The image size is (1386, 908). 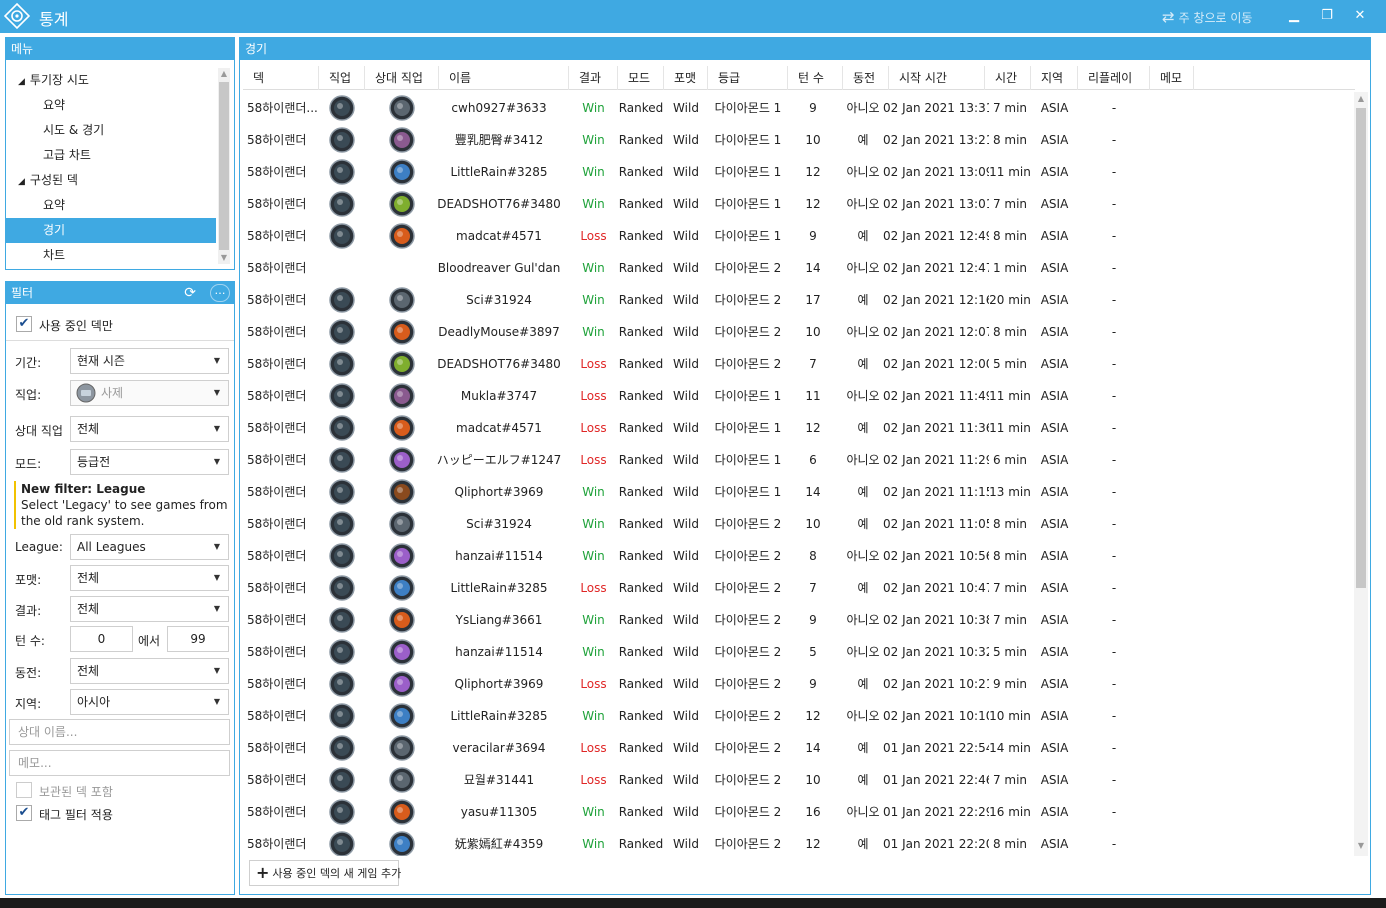 What do you see at coordinates (863, 812) in the screenshot?
I see `coin-cell: 아니오` at bounding box center [863, 812].